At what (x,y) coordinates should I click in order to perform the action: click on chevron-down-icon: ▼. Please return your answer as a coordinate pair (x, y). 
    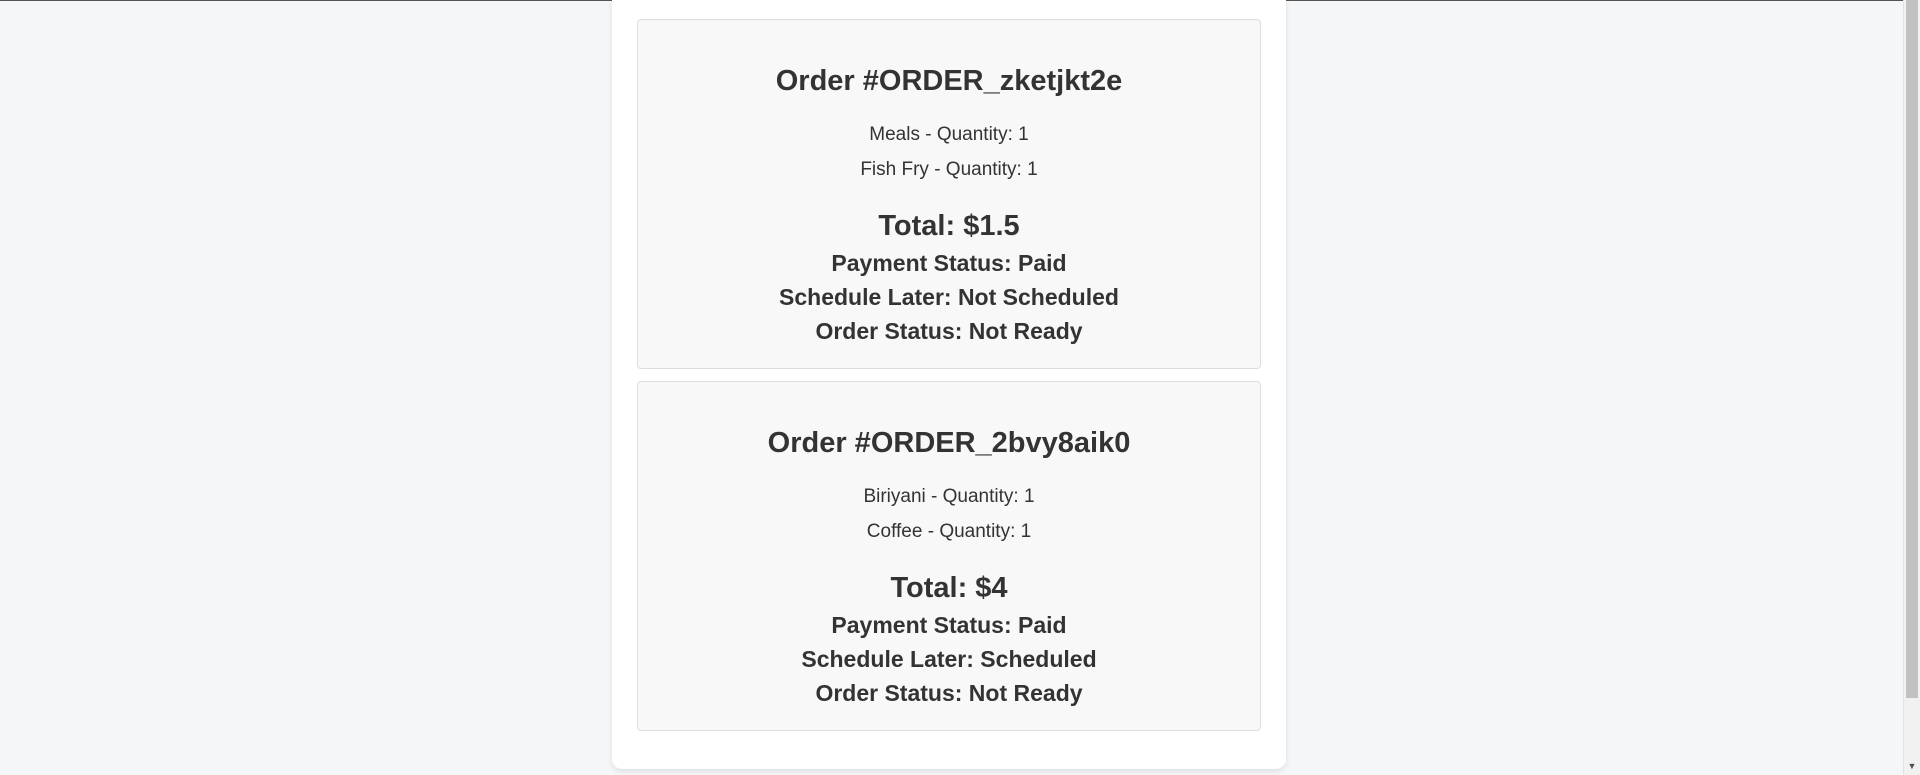
    Looking at the image, I should click on (1912, 766).